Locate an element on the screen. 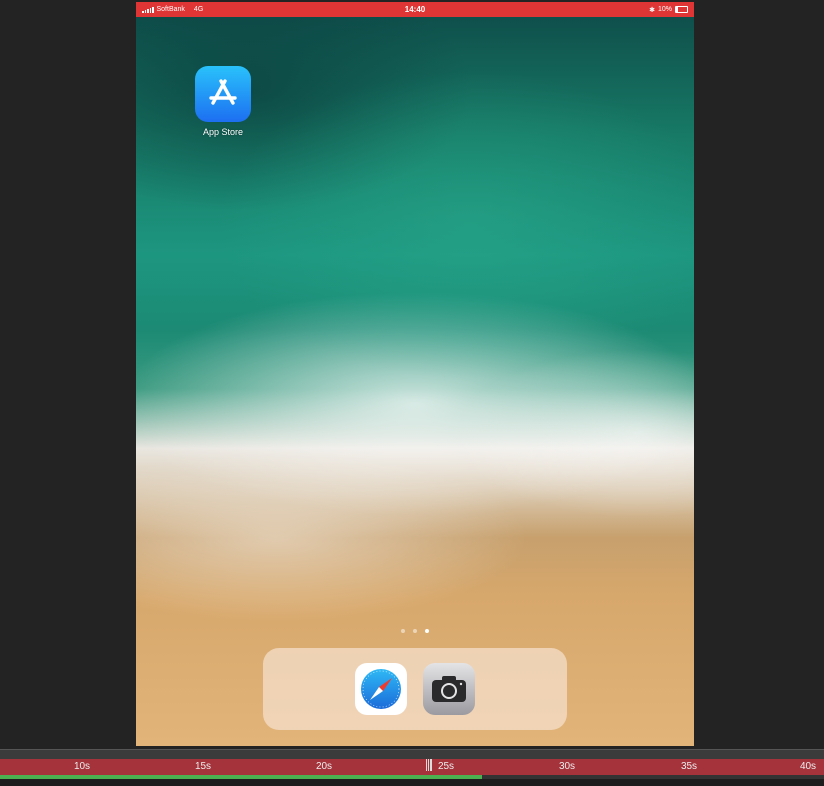 The width and height of the screenshot is (824, 786). app-store-label: App Store is located at coordinates (223, 132).